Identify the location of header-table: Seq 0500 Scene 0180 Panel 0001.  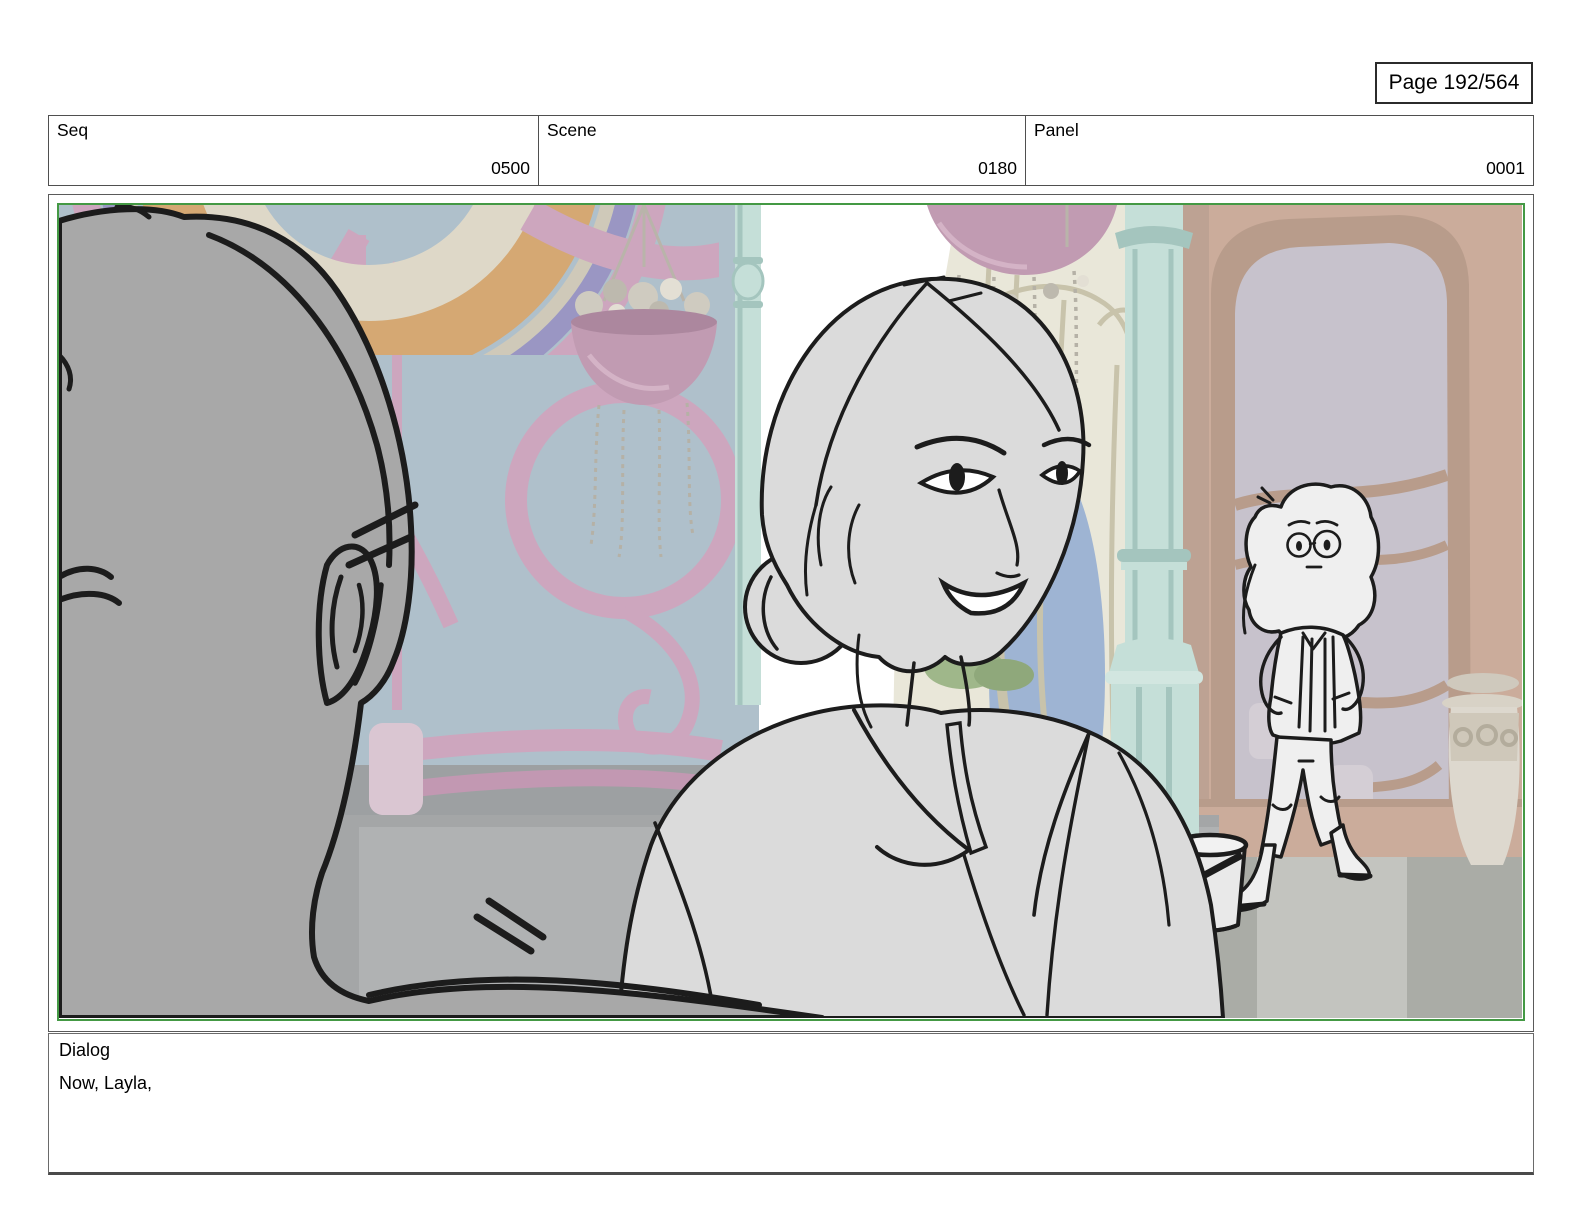
(791, 150).